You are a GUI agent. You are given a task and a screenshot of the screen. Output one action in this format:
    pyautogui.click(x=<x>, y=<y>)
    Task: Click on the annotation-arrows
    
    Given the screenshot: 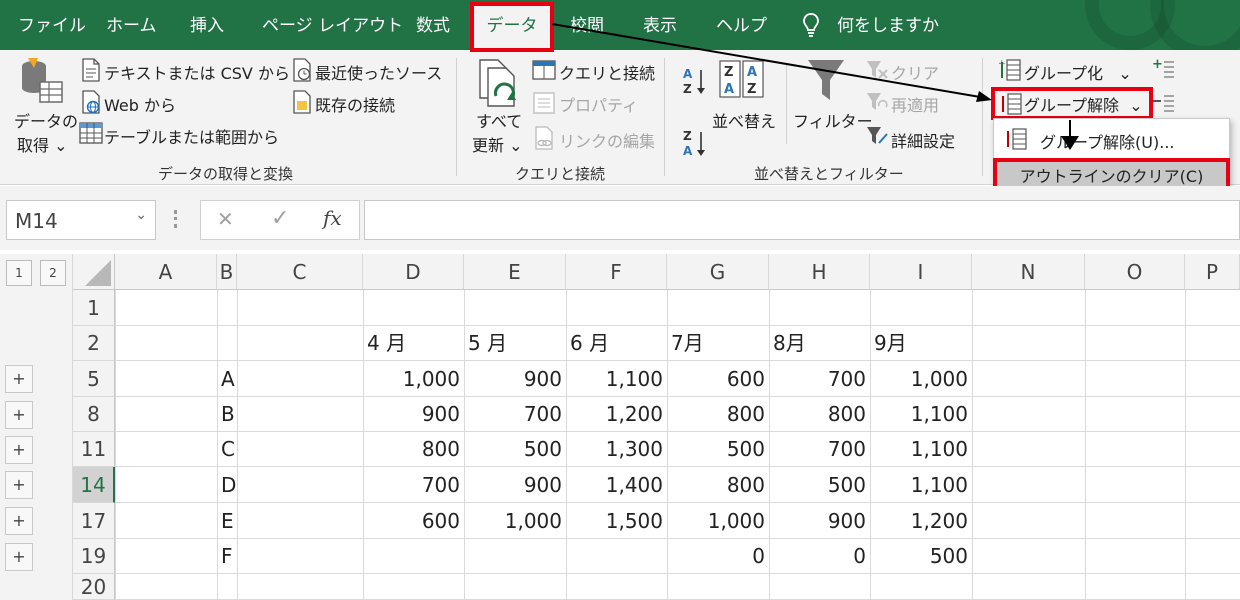 What is the action you would take?
    pyautogui.click(x=815, y=86)
    